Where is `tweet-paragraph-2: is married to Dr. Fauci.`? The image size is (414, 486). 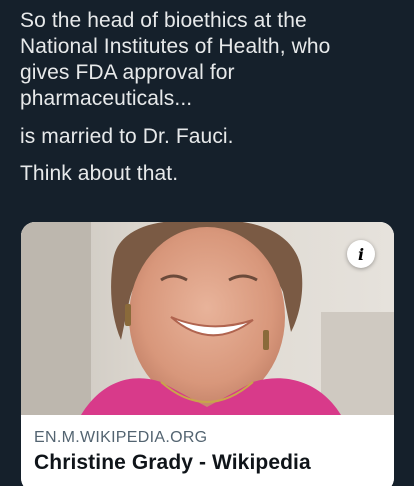 tweet-paragraph-2: is married to Dr. Fauci. is located at coordinates (127, 136).